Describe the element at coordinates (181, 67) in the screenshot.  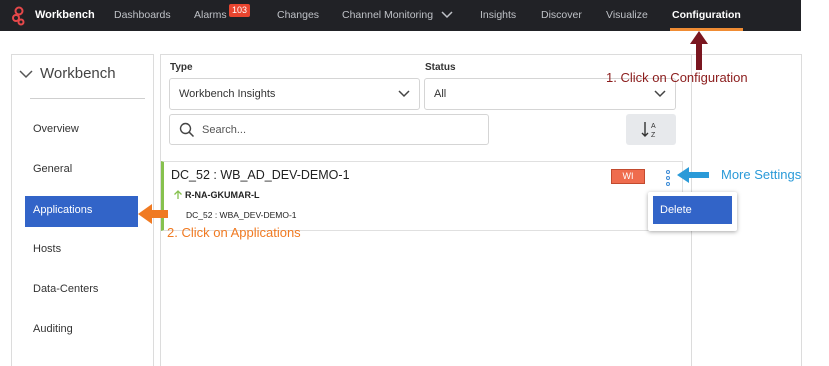
I see `type-label: Type` at that location.